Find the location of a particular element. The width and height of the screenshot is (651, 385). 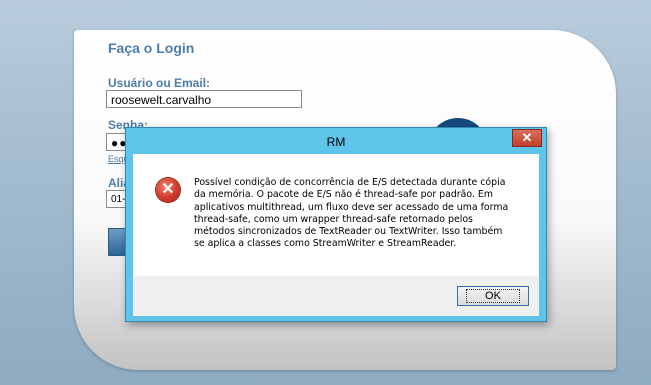

ok-button: OK is located at coordinates (493, 296).